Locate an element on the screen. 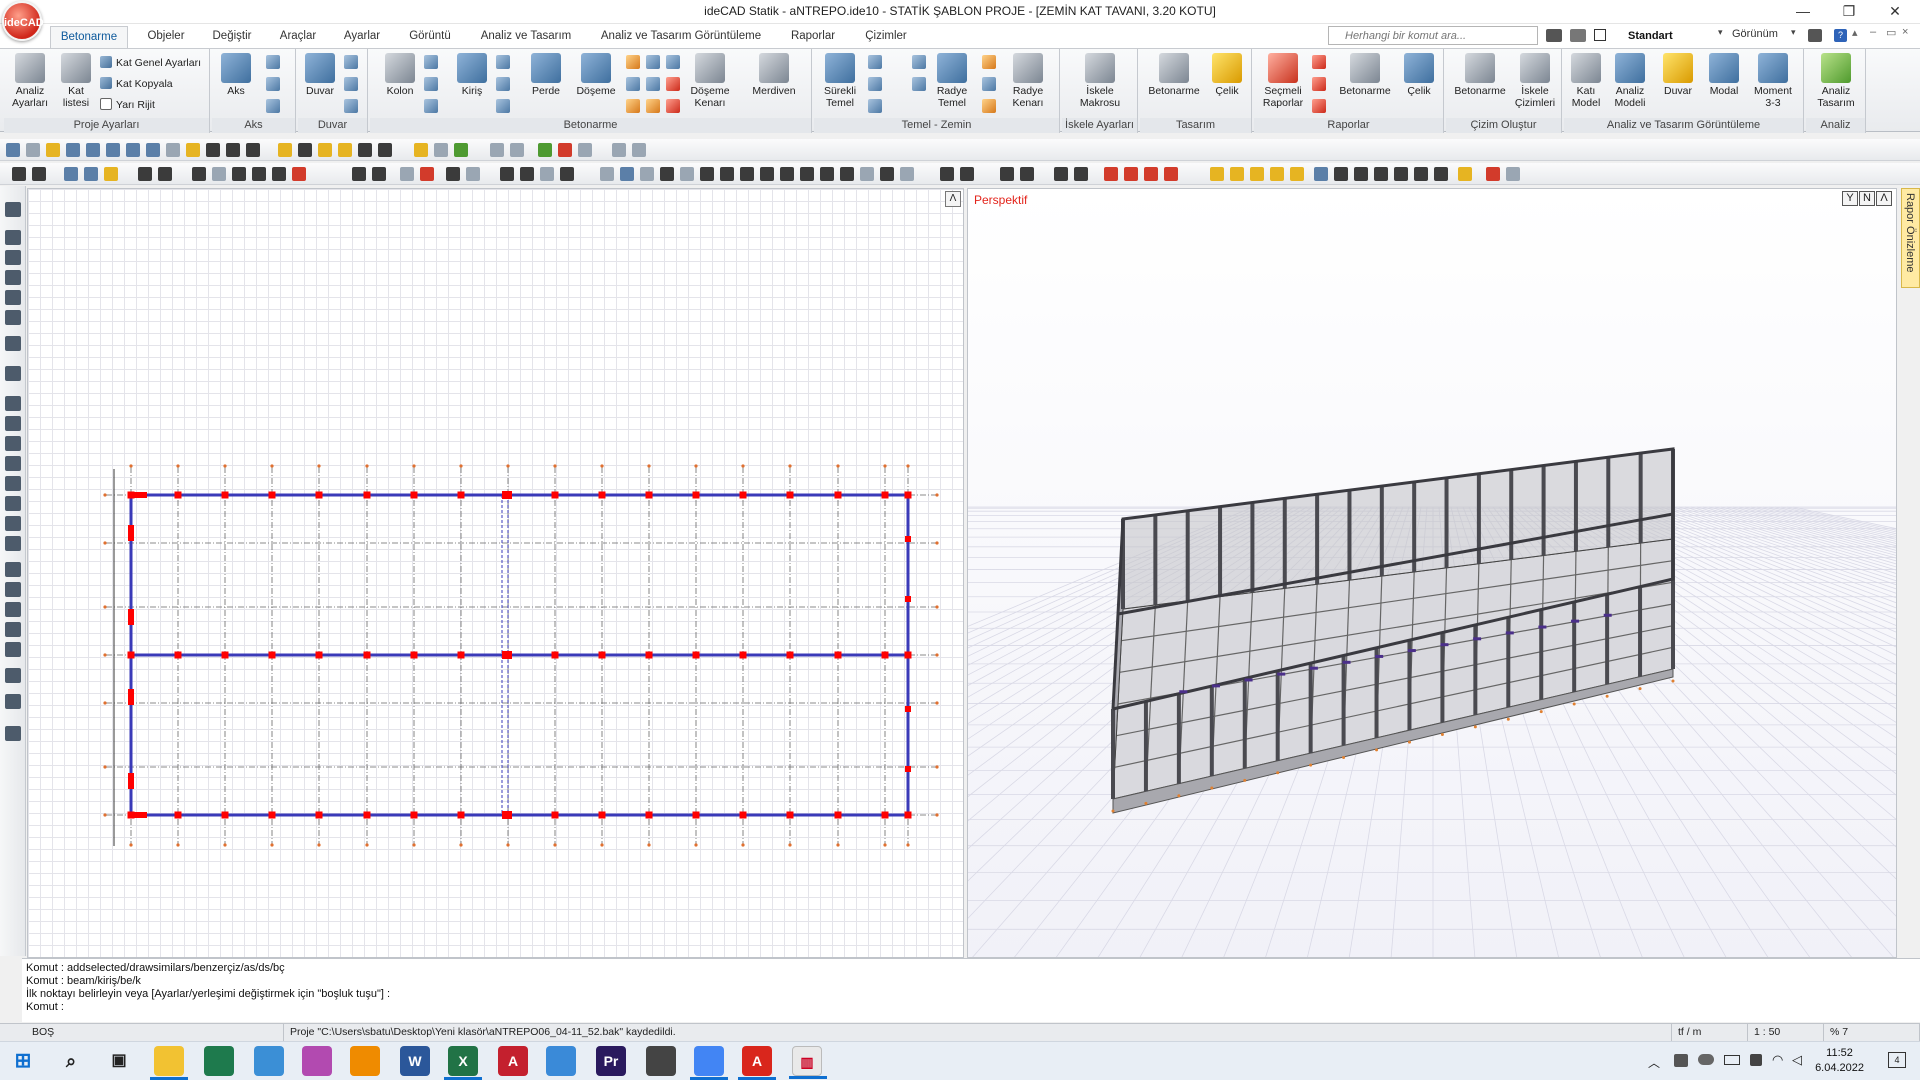  wall-arc-icon is located at coordinates (351, 106).